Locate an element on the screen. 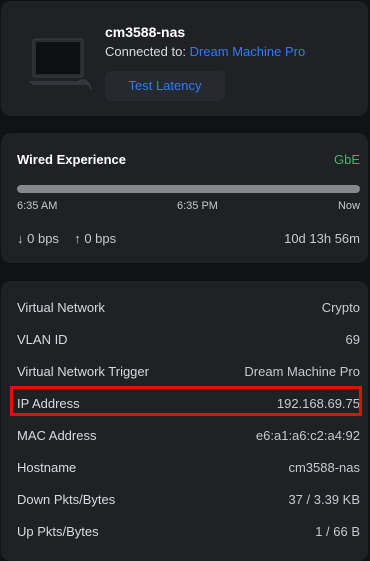 The width and height of the screenshot is (370, 561). detail-value: 69 is located at coordinates (352, 339).